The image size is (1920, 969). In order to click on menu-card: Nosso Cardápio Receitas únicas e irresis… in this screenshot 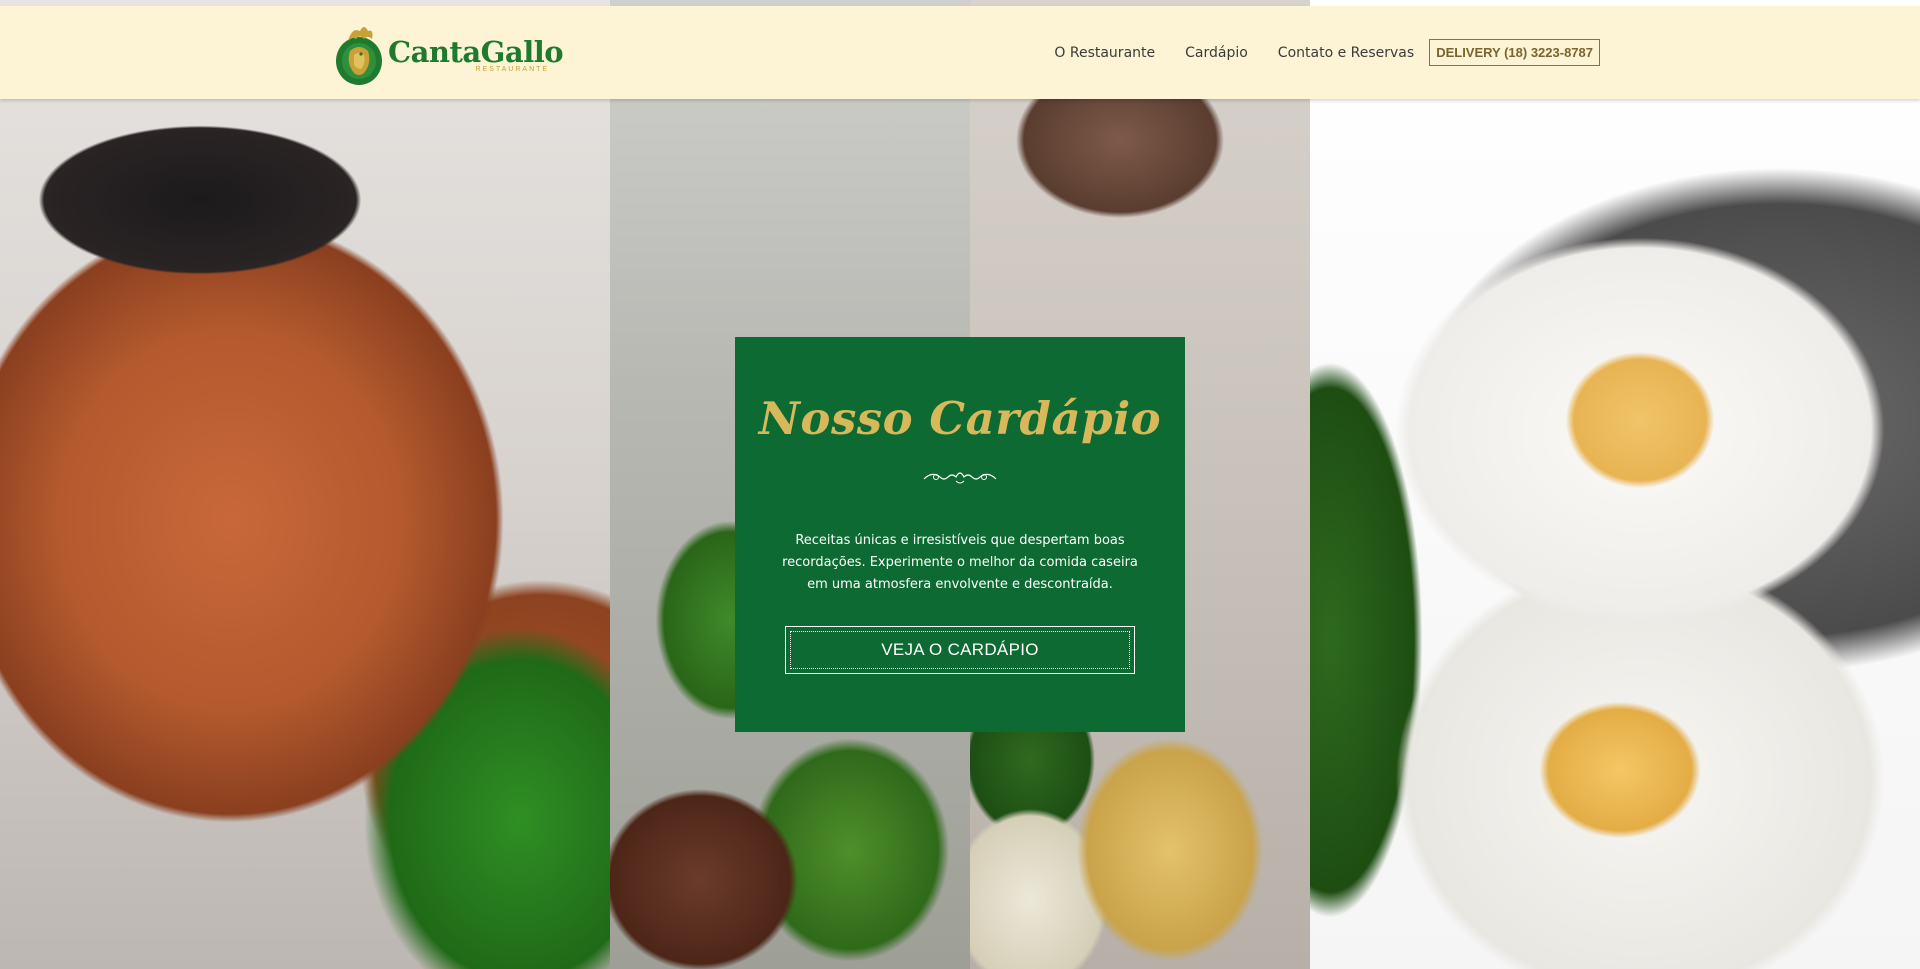, I will do `click(960, 534)`.